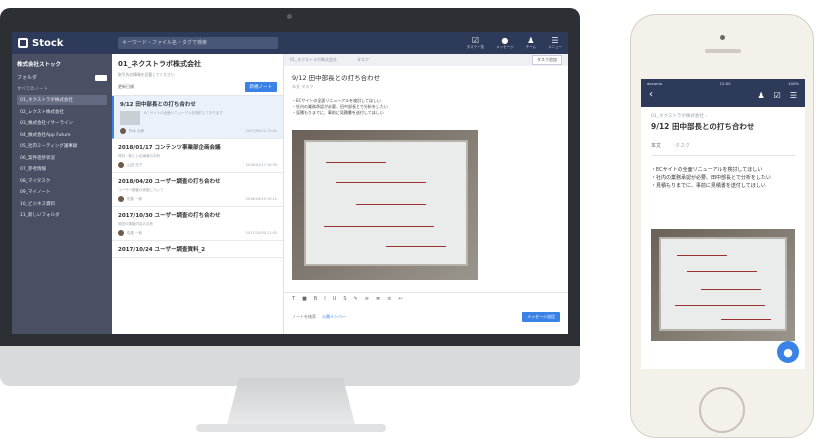  Describe the element at coordinates (48, 43) in the screenshot. I see `logo-text: Stock` at that location.